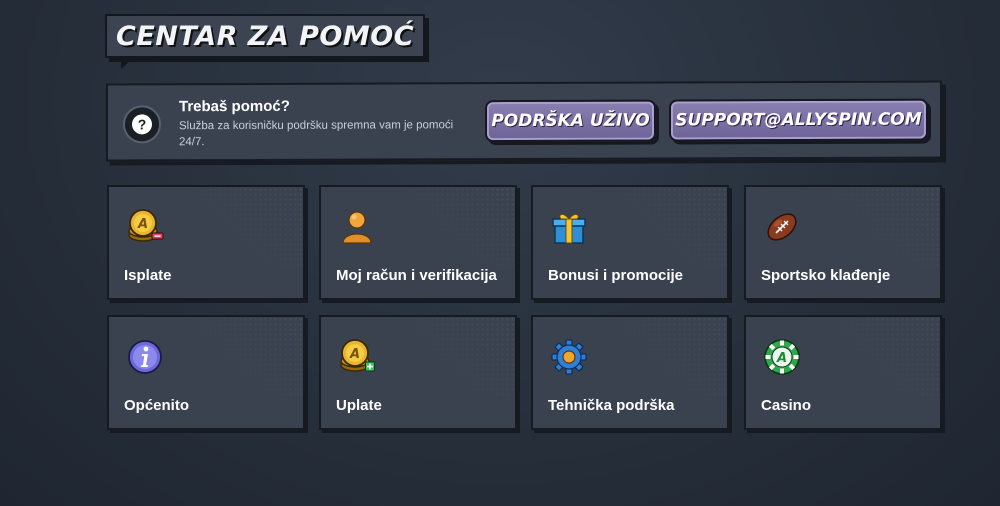  What do you see at coordinates (418, 372) in the screenshot?
I see `category-card-deposits: A Uplate` at bounding box center [418, 372].